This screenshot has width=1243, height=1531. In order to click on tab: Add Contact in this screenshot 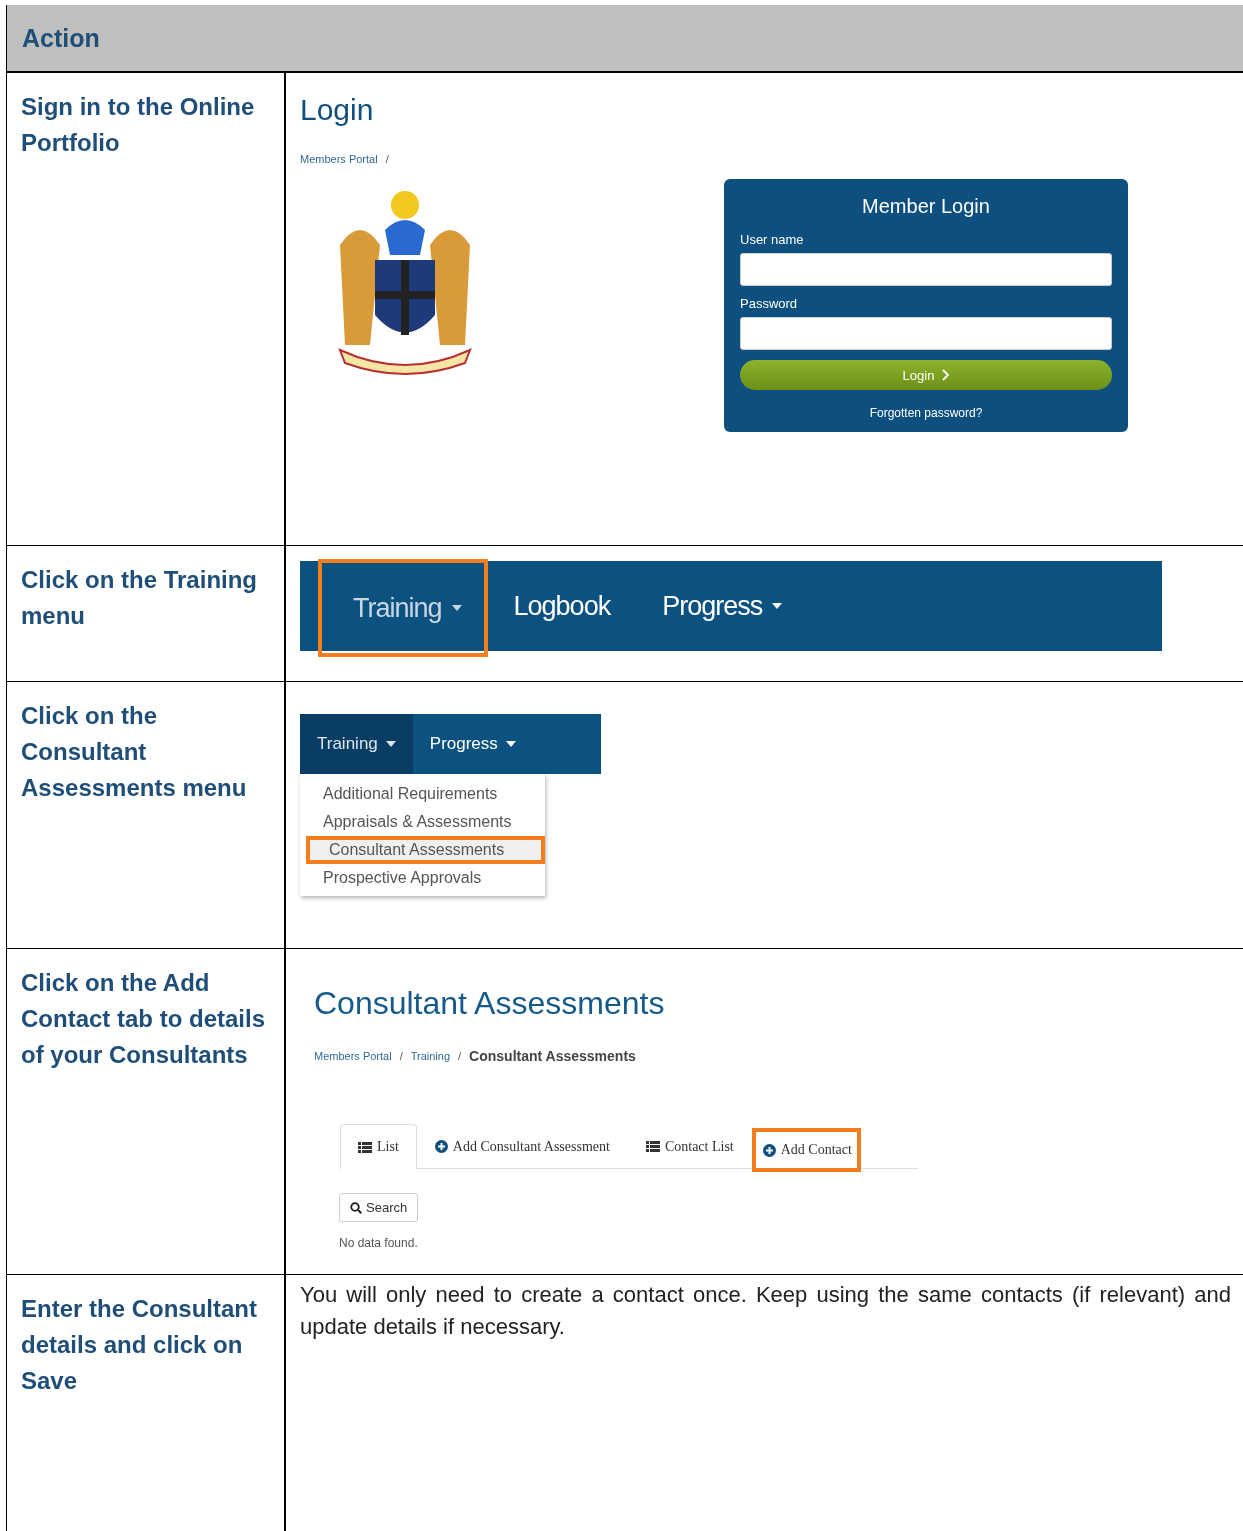, I will do `click(806, 1150)`.